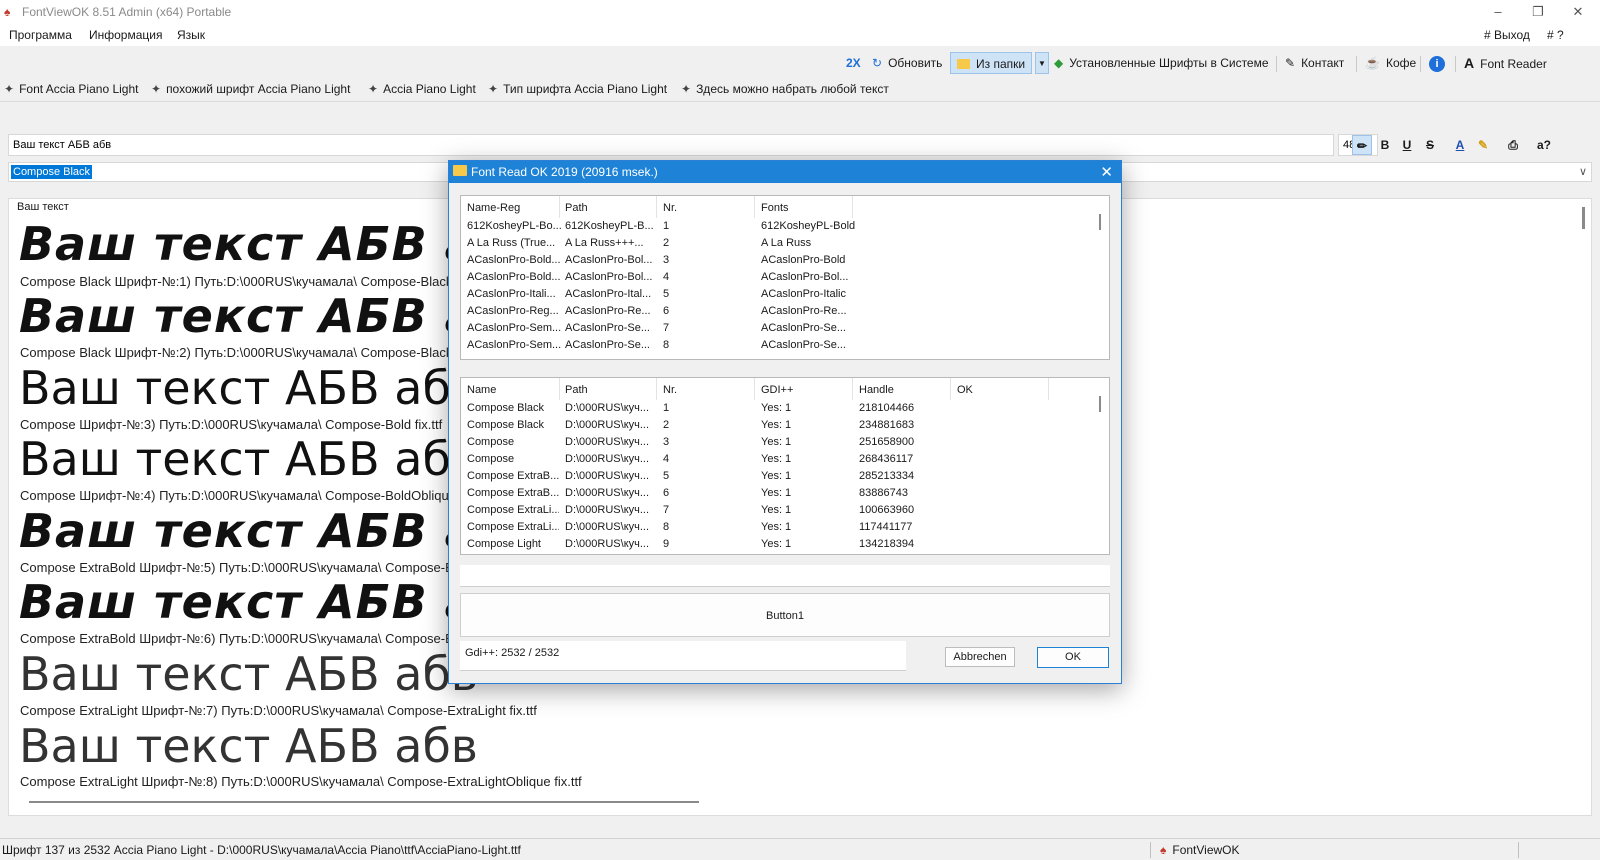 The width and height of the screenshot is (1600, 860). What do you see at coordinates (785, 442) in the screenshot?
I see `list-row: Compose D:\000RUS\куч... 3 Yes: 1 251658900` at bounding box center [785, 442].